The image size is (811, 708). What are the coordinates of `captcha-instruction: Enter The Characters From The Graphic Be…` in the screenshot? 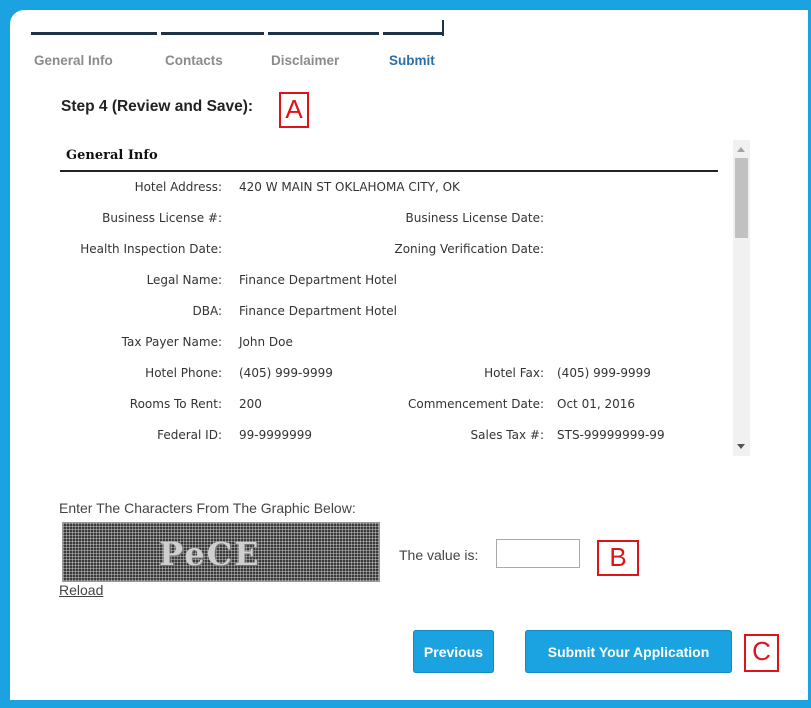 It's located at (207, 508).